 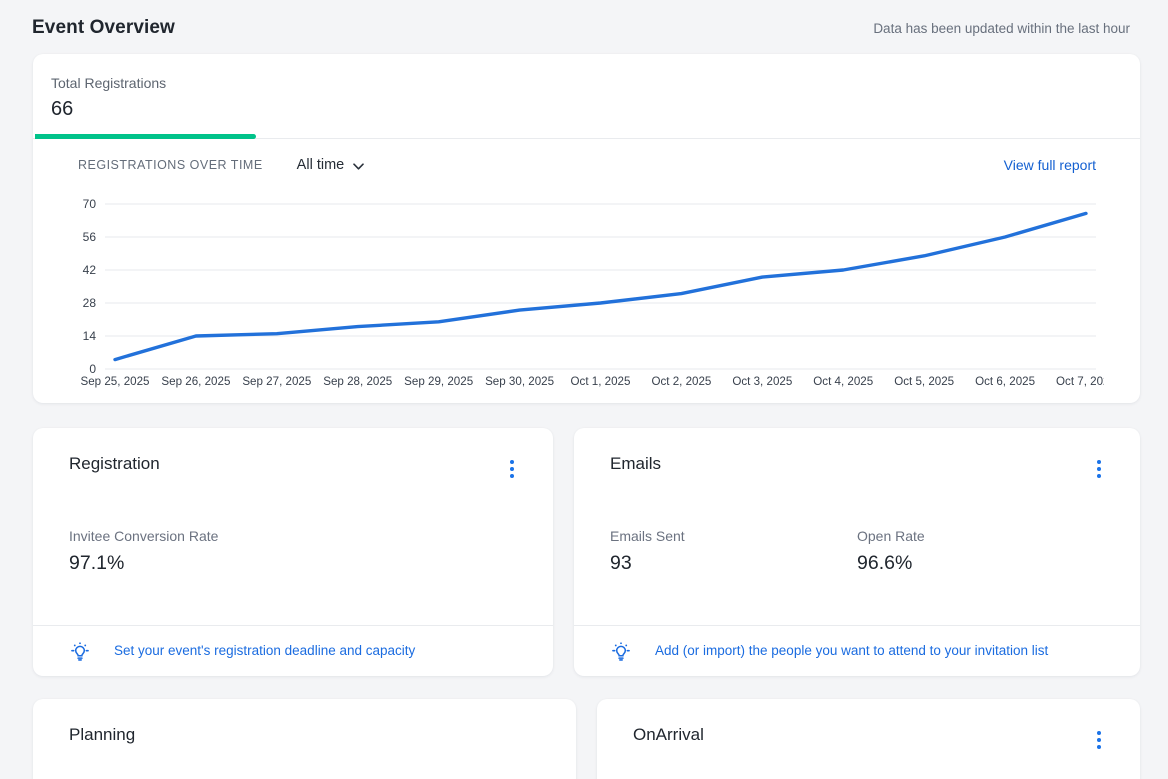 I want to click on svg-text: Oct 5, 2025, so click(x=924, y=381).